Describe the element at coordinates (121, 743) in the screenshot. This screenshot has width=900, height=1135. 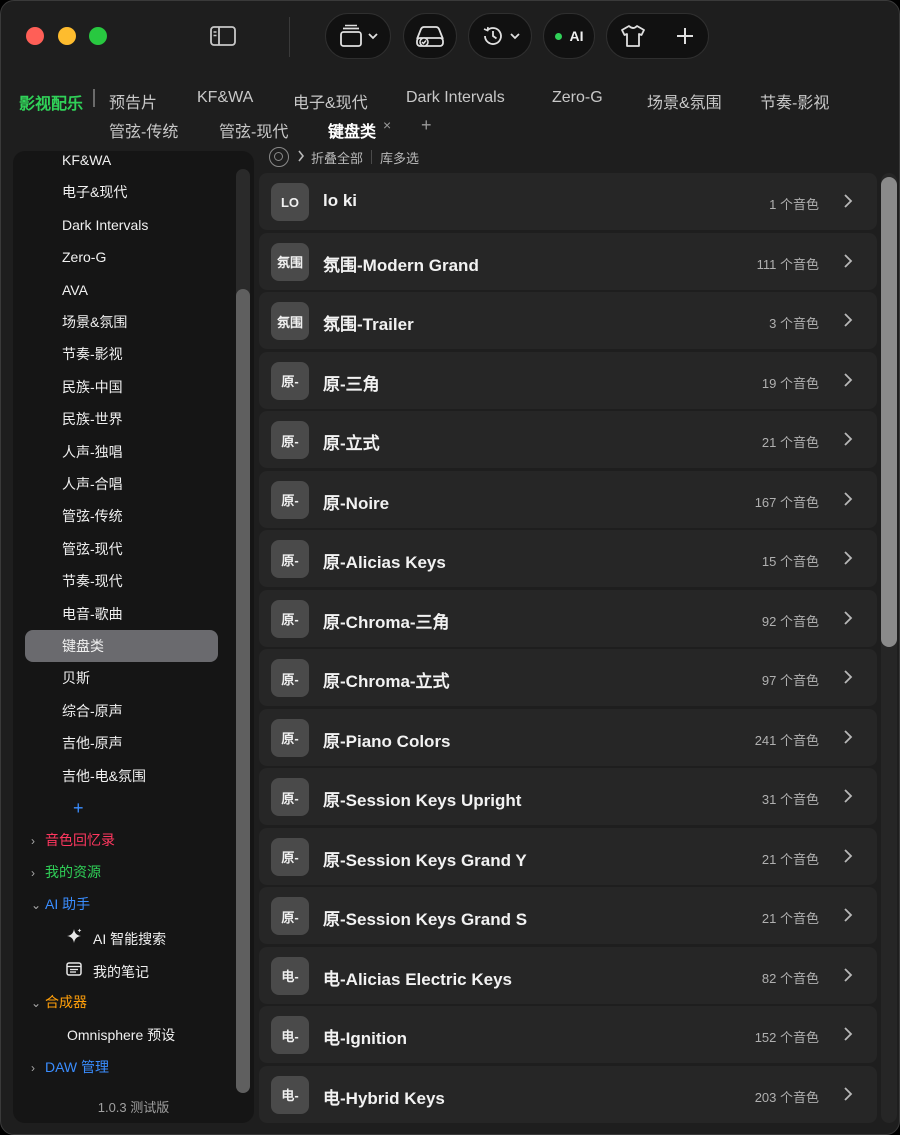
I see `sidebar-item: 吉他-原声` at that location.